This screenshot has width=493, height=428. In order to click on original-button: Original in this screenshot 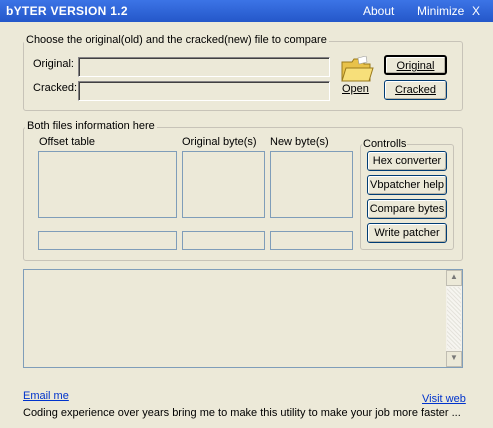, I will do `click(415, 65)`.